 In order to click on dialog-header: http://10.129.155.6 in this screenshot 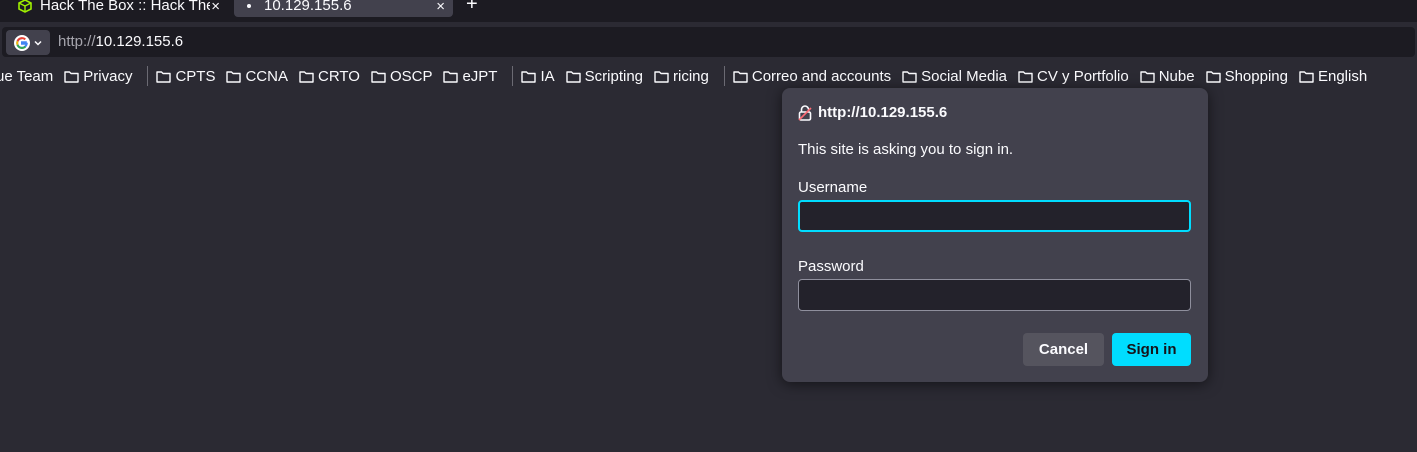, I will do `click(872, 112)`.